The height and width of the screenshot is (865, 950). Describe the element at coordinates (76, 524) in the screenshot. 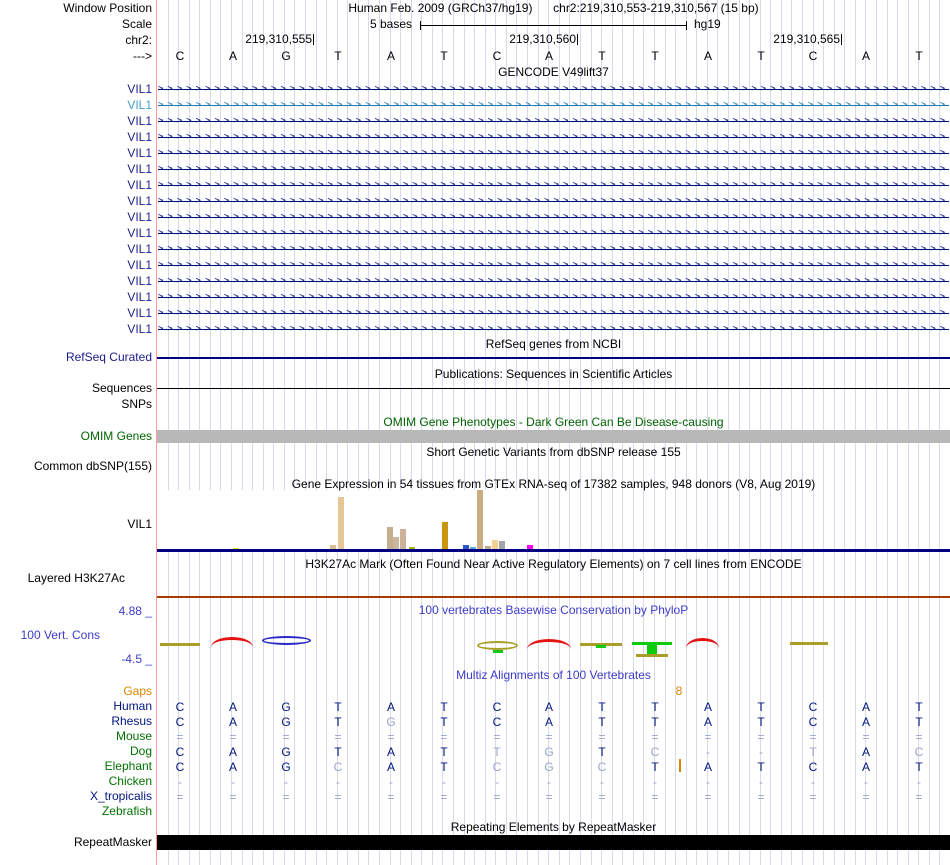

I see `gtex-gene-label: VIL1` at that location.